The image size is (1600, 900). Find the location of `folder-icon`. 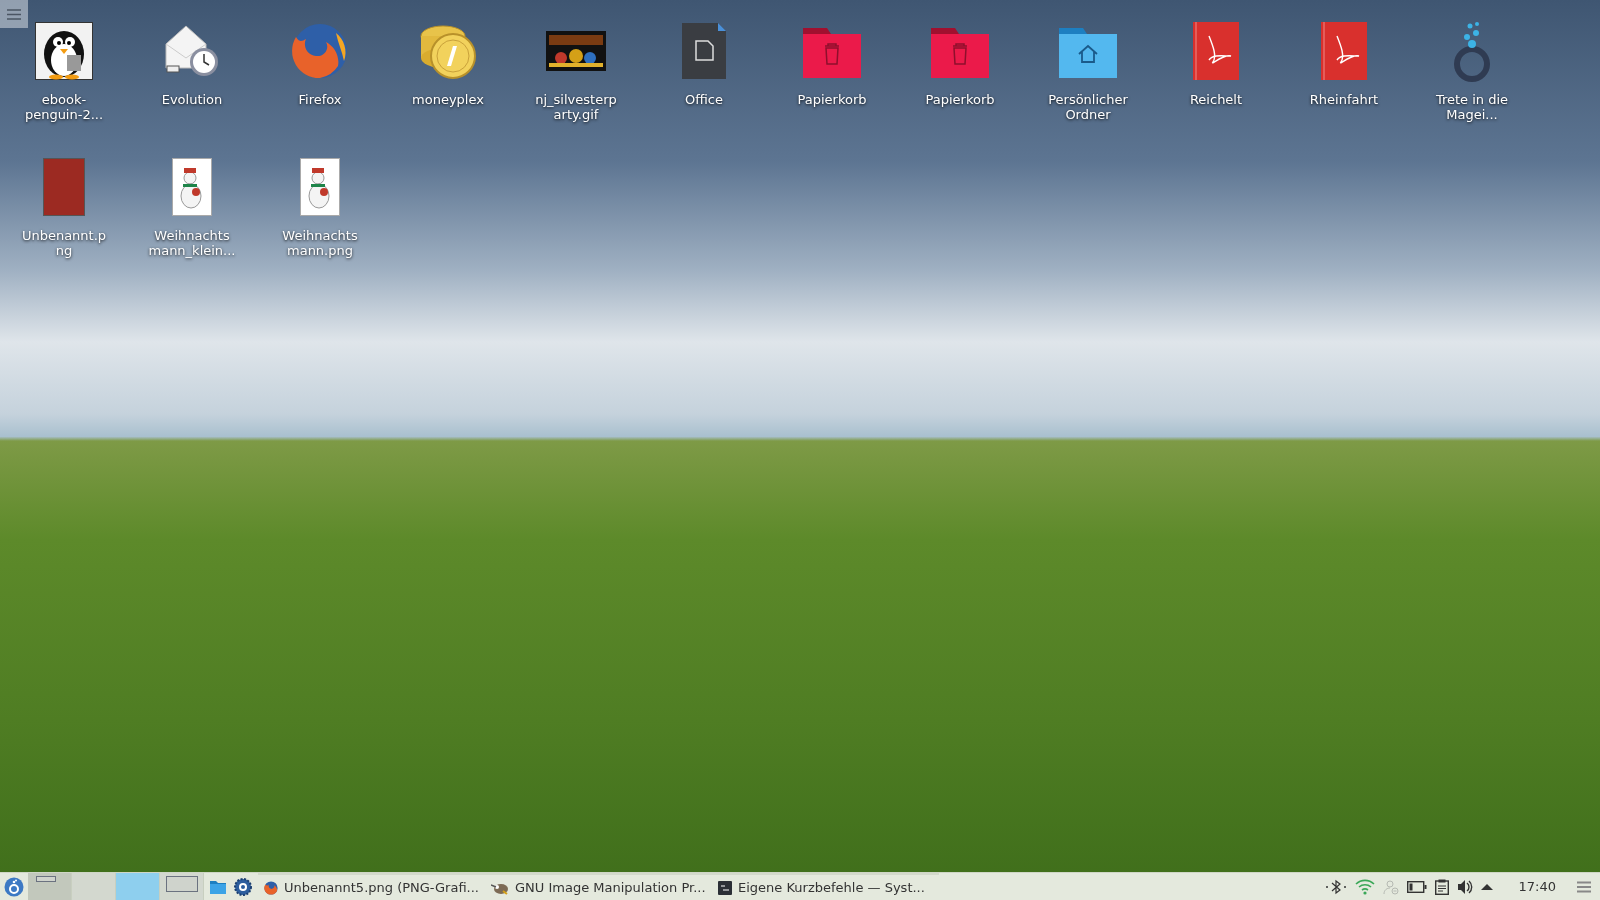

folder-icon is located at coordinates (218, 886).